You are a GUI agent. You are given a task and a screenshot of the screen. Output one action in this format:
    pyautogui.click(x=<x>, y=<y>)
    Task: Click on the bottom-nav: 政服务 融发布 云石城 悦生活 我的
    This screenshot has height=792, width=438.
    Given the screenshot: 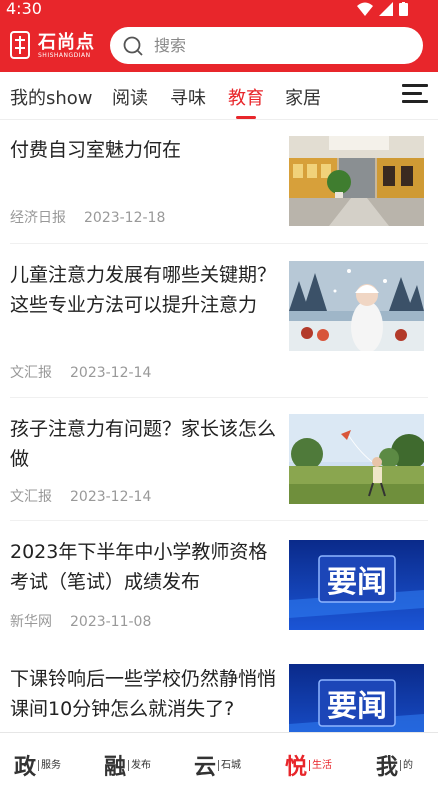 What is the action you would take?
    pyautogui.click(x=219, y=762)
    